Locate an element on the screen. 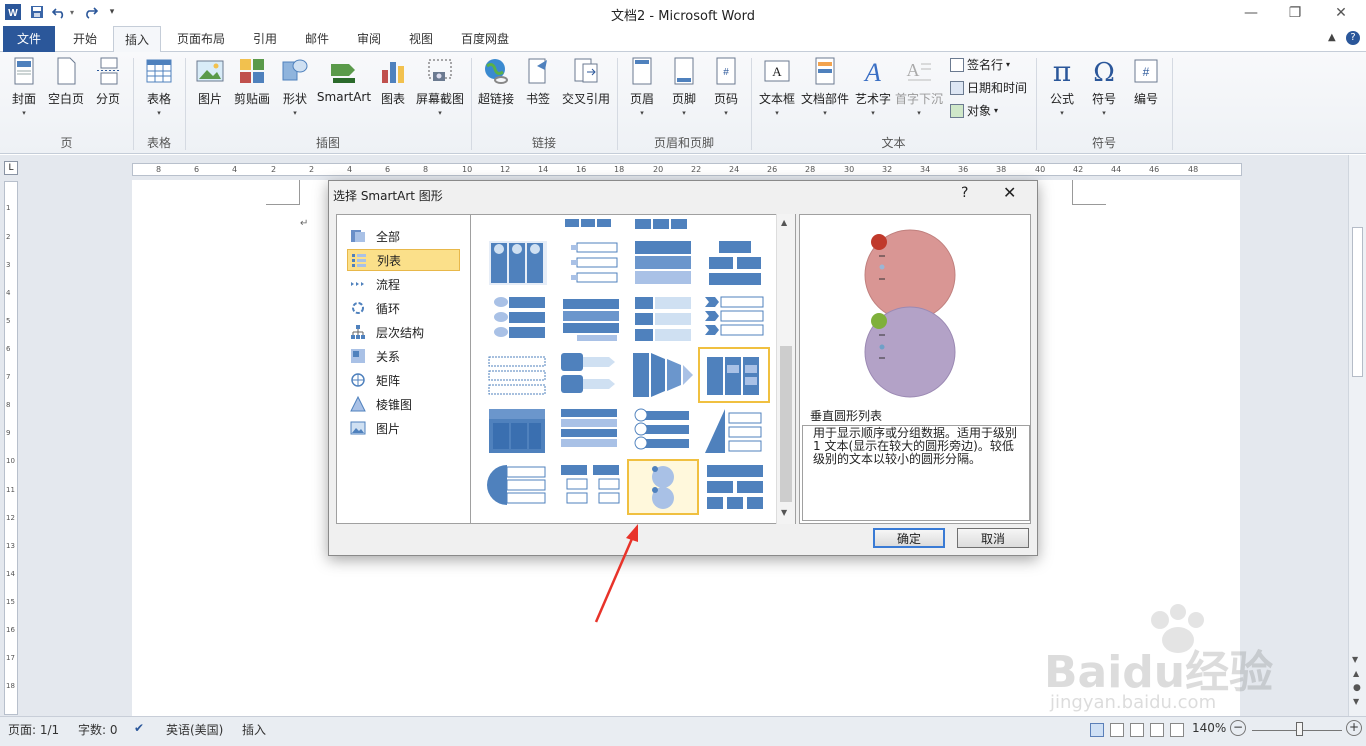 This screenshot has height=746, width=1366. zoom-out-button: − is located at coordinates (1238, 728).